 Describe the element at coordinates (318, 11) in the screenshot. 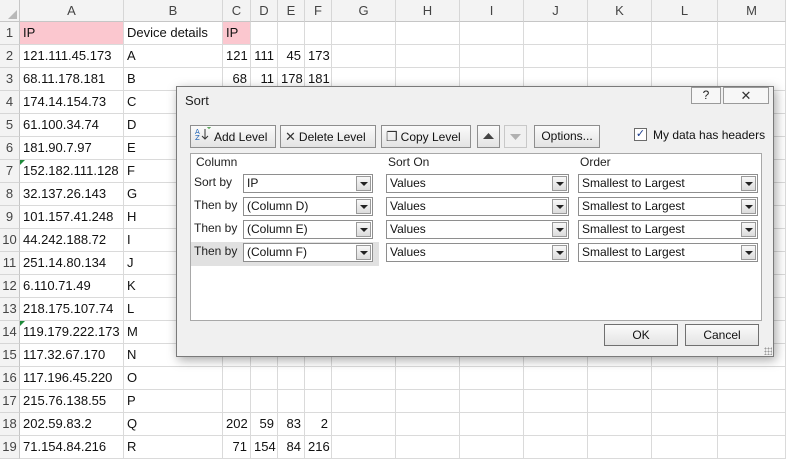

I see `column-header-f: F` at that location.